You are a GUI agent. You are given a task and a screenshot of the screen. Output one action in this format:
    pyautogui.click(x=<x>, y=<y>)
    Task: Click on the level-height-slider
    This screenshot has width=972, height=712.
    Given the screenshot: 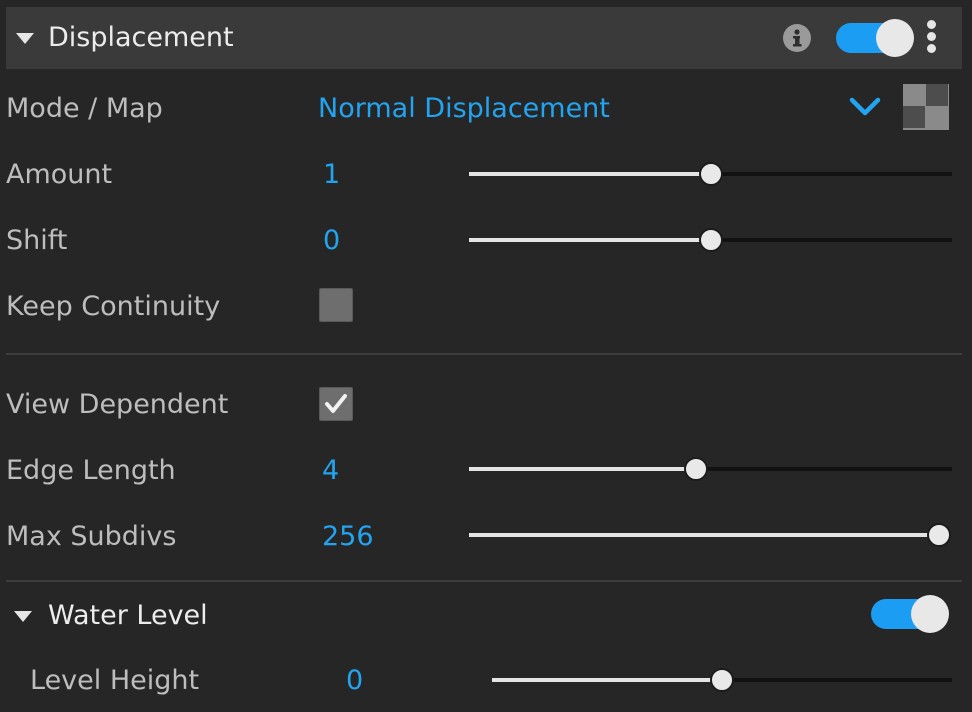 What is the action you would take?
    pyautogui.click(x=722, y=680)
    